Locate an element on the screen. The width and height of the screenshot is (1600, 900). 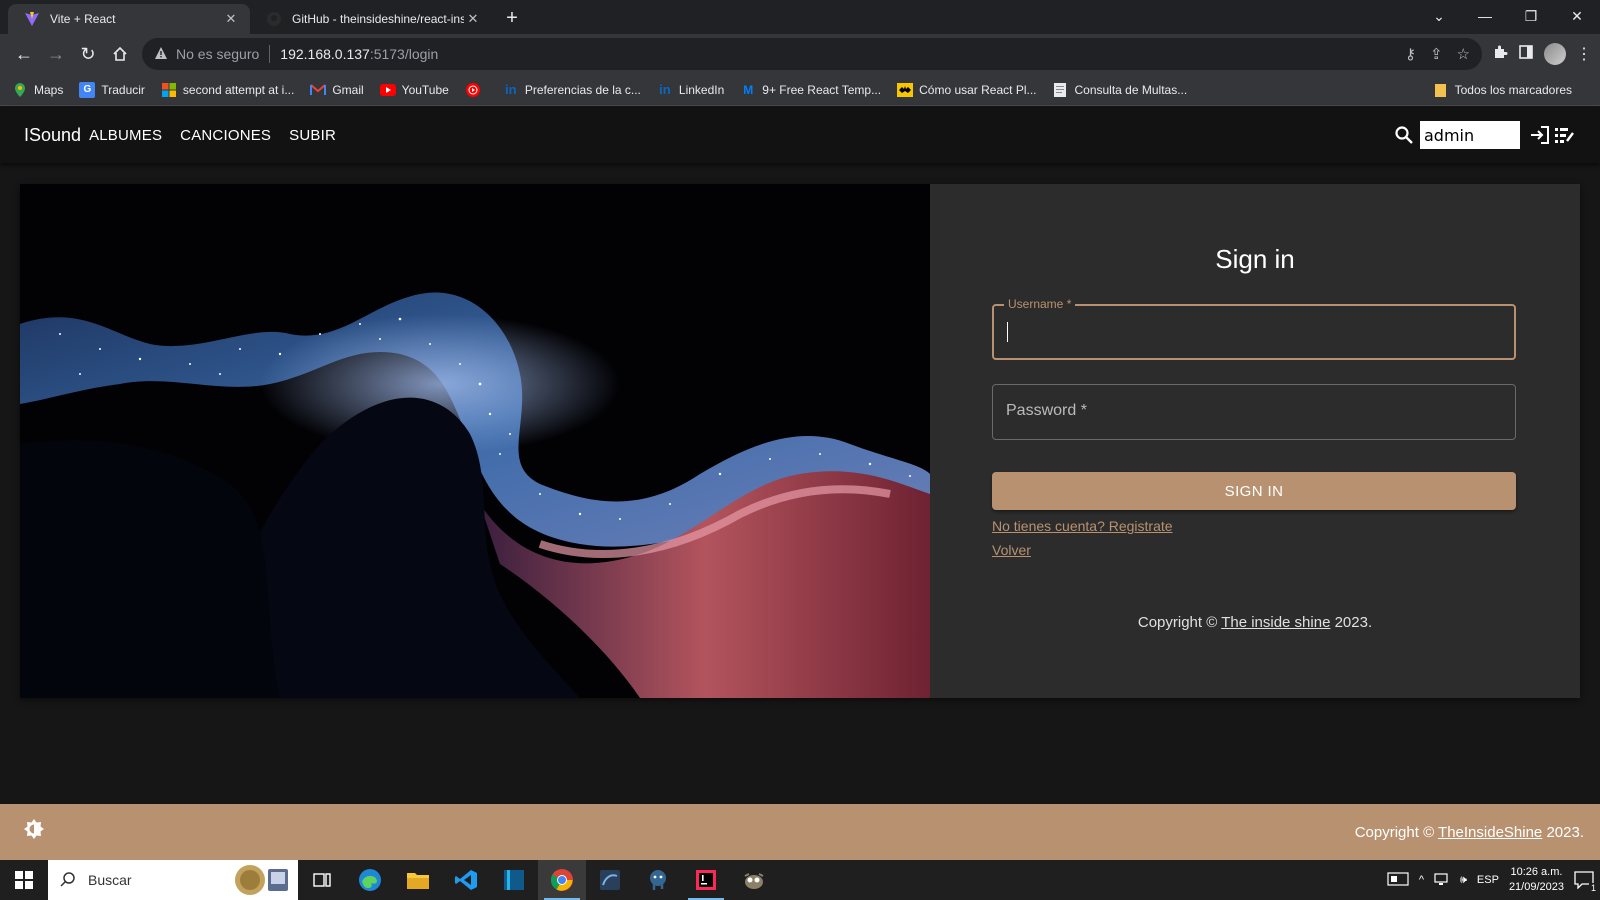
folder-icon is located at coordinates (1441, 90).